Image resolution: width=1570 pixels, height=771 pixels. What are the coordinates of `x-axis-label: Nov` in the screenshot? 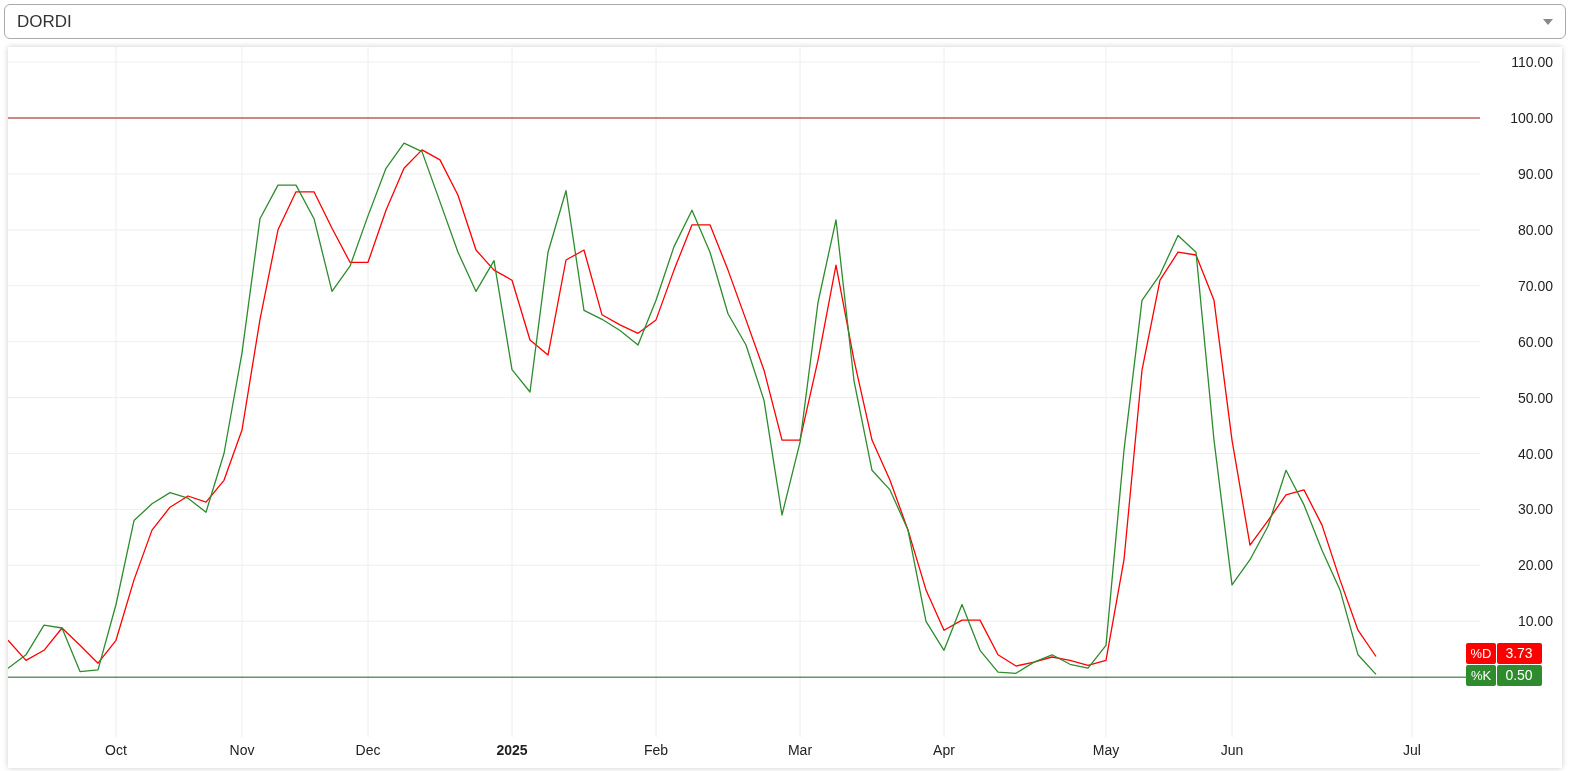 It's located at (242, 750).